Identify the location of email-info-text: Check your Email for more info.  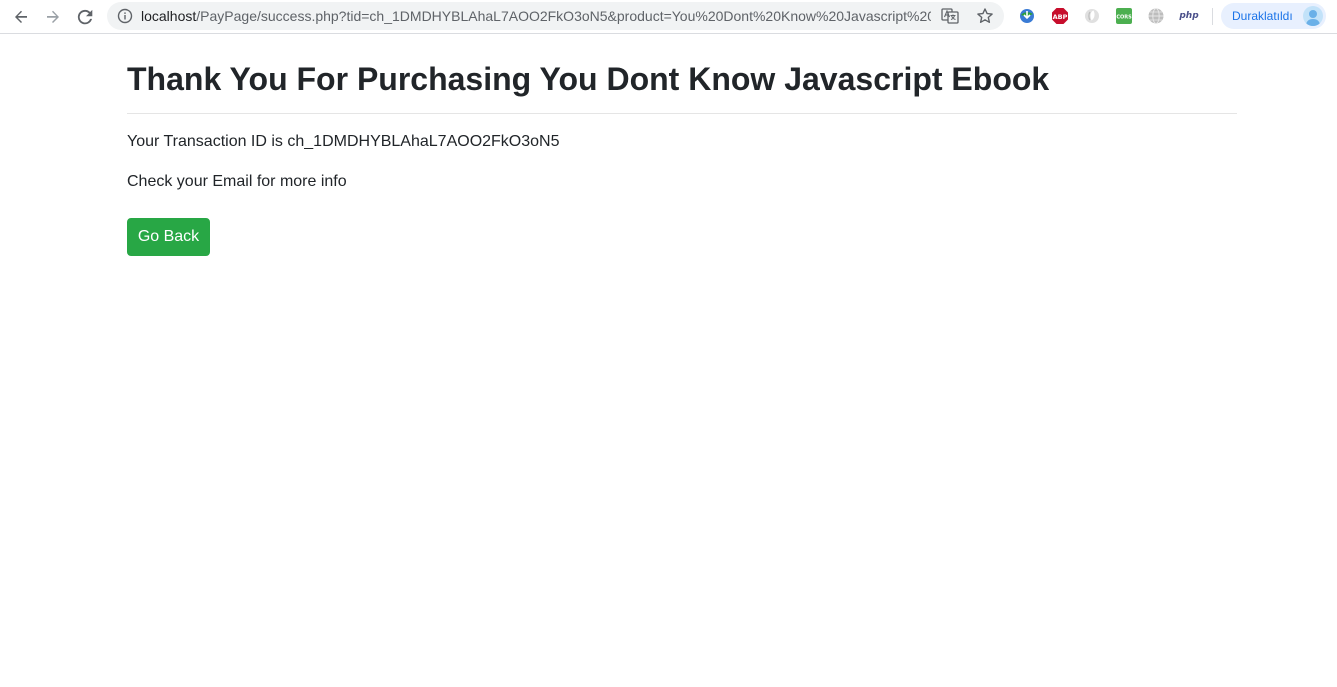
(237, 181).